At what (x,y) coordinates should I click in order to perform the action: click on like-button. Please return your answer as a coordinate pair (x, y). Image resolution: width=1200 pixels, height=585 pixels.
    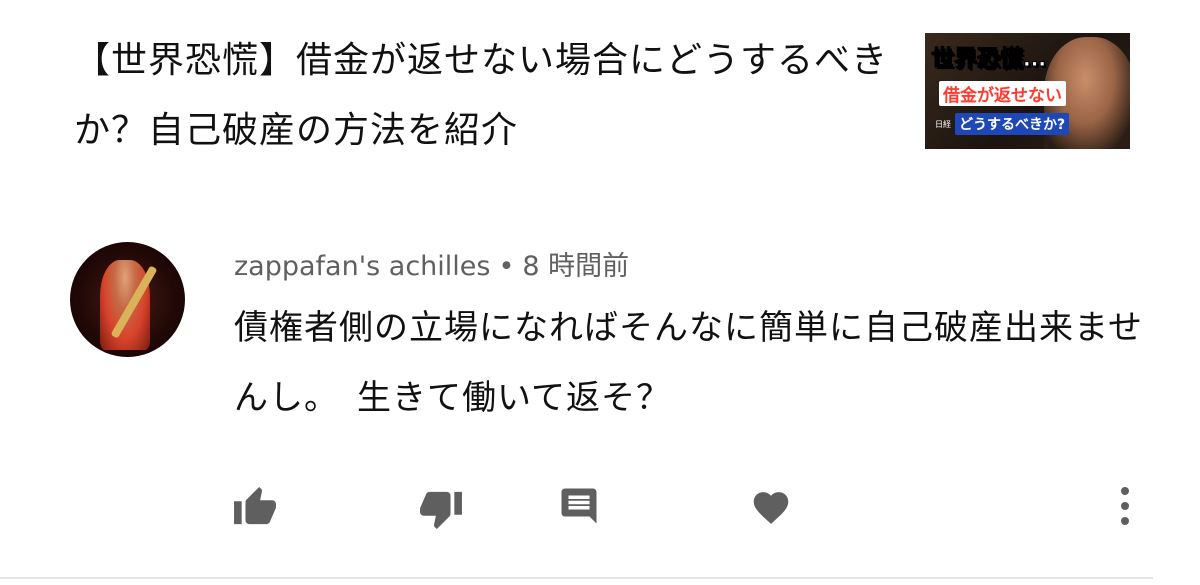
    Looking at the image, I should click on (255, 506).